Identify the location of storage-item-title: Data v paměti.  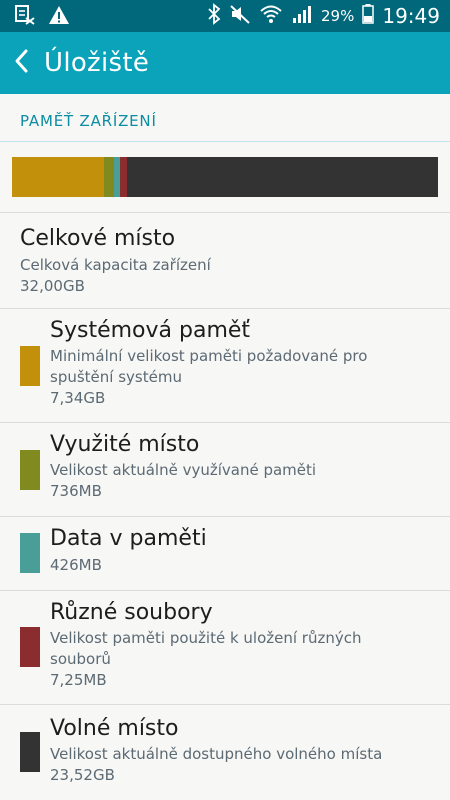
(128, 538).